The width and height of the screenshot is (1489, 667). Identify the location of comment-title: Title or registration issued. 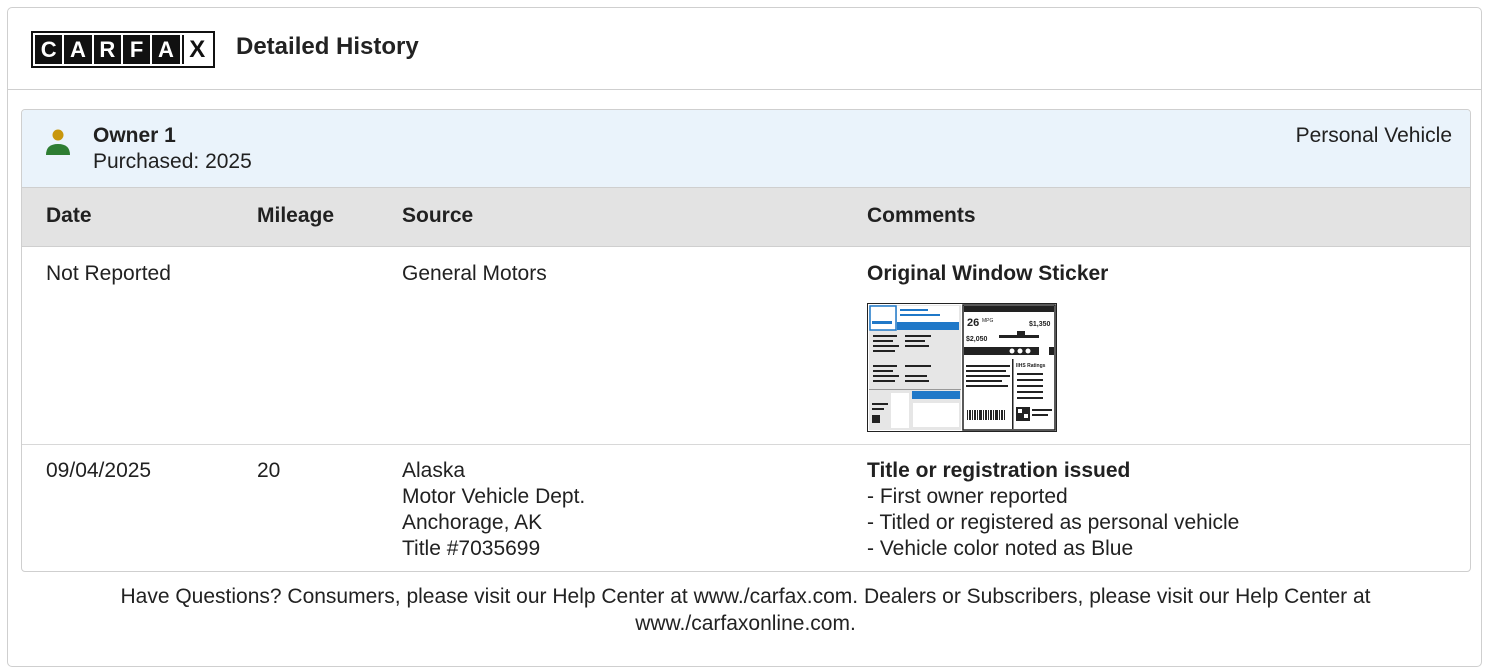
(999, 470).